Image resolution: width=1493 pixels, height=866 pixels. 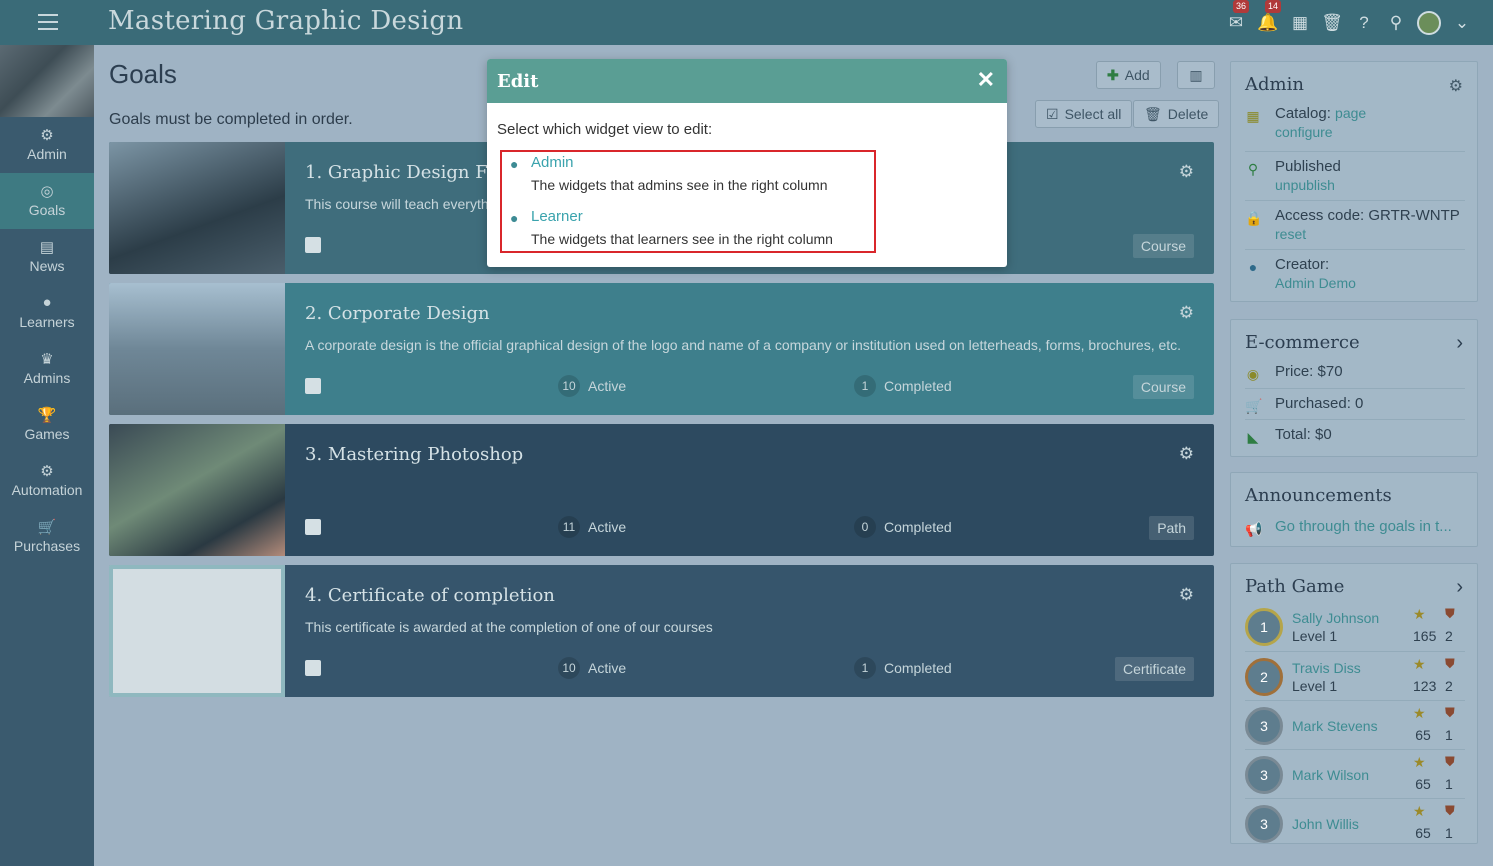 I want to click on sidebar-item-learners: ● Learners, so click(x=47, y=313).